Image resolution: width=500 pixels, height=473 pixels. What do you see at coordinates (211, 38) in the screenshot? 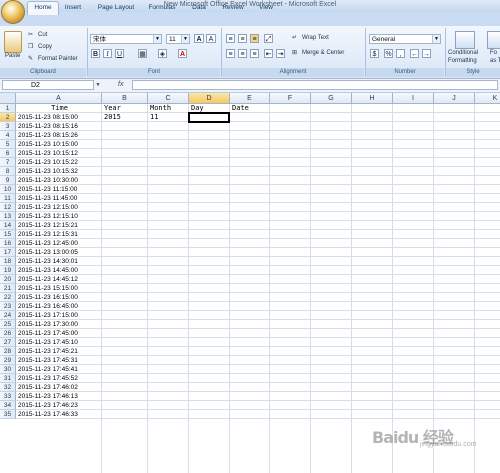
I see `shrink-font-icon: A` at bounding box center [211, 38].